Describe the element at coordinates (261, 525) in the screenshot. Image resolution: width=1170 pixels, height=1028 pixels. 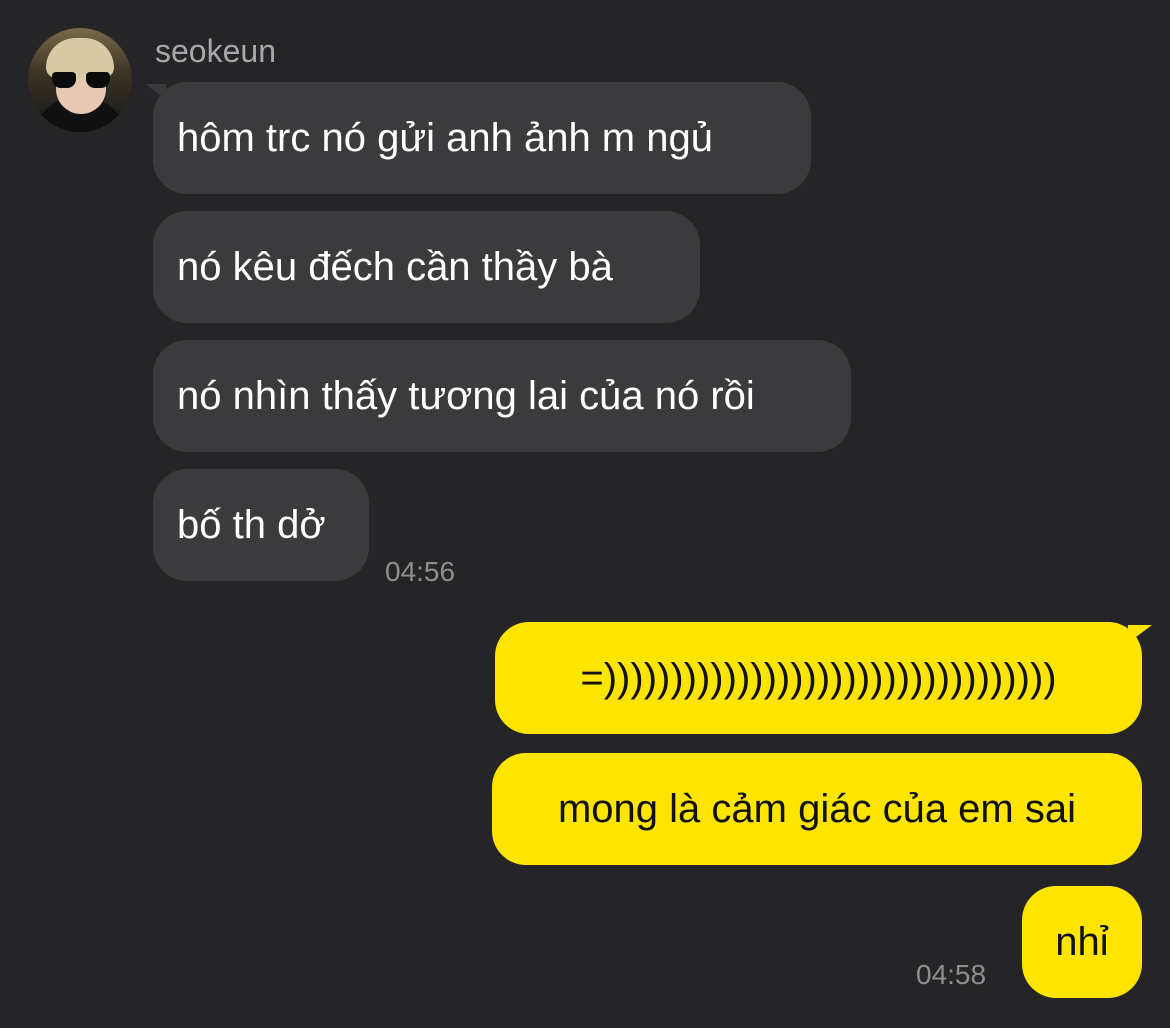
I see `incoming-message-bubble: bố th dở` at that location.